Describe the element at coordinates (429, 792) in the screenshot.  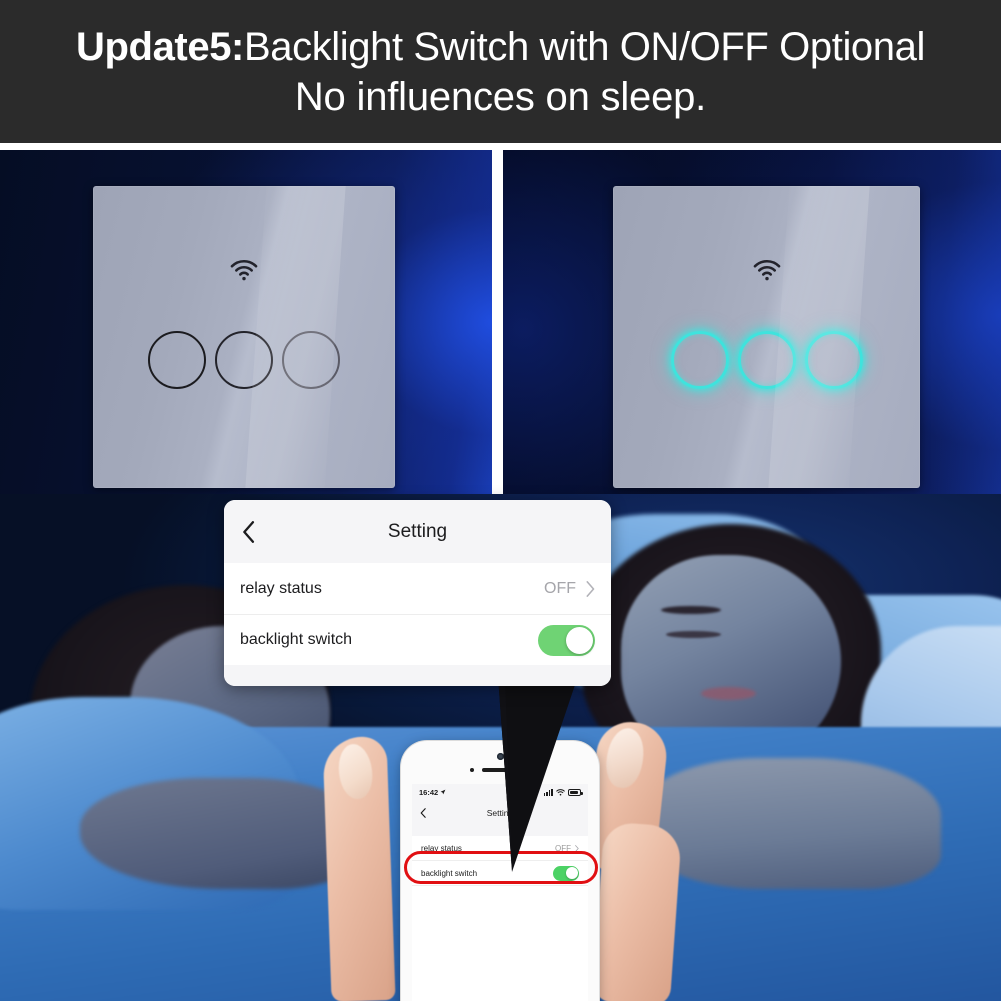
I see `clock-time: 16:42` at that location.